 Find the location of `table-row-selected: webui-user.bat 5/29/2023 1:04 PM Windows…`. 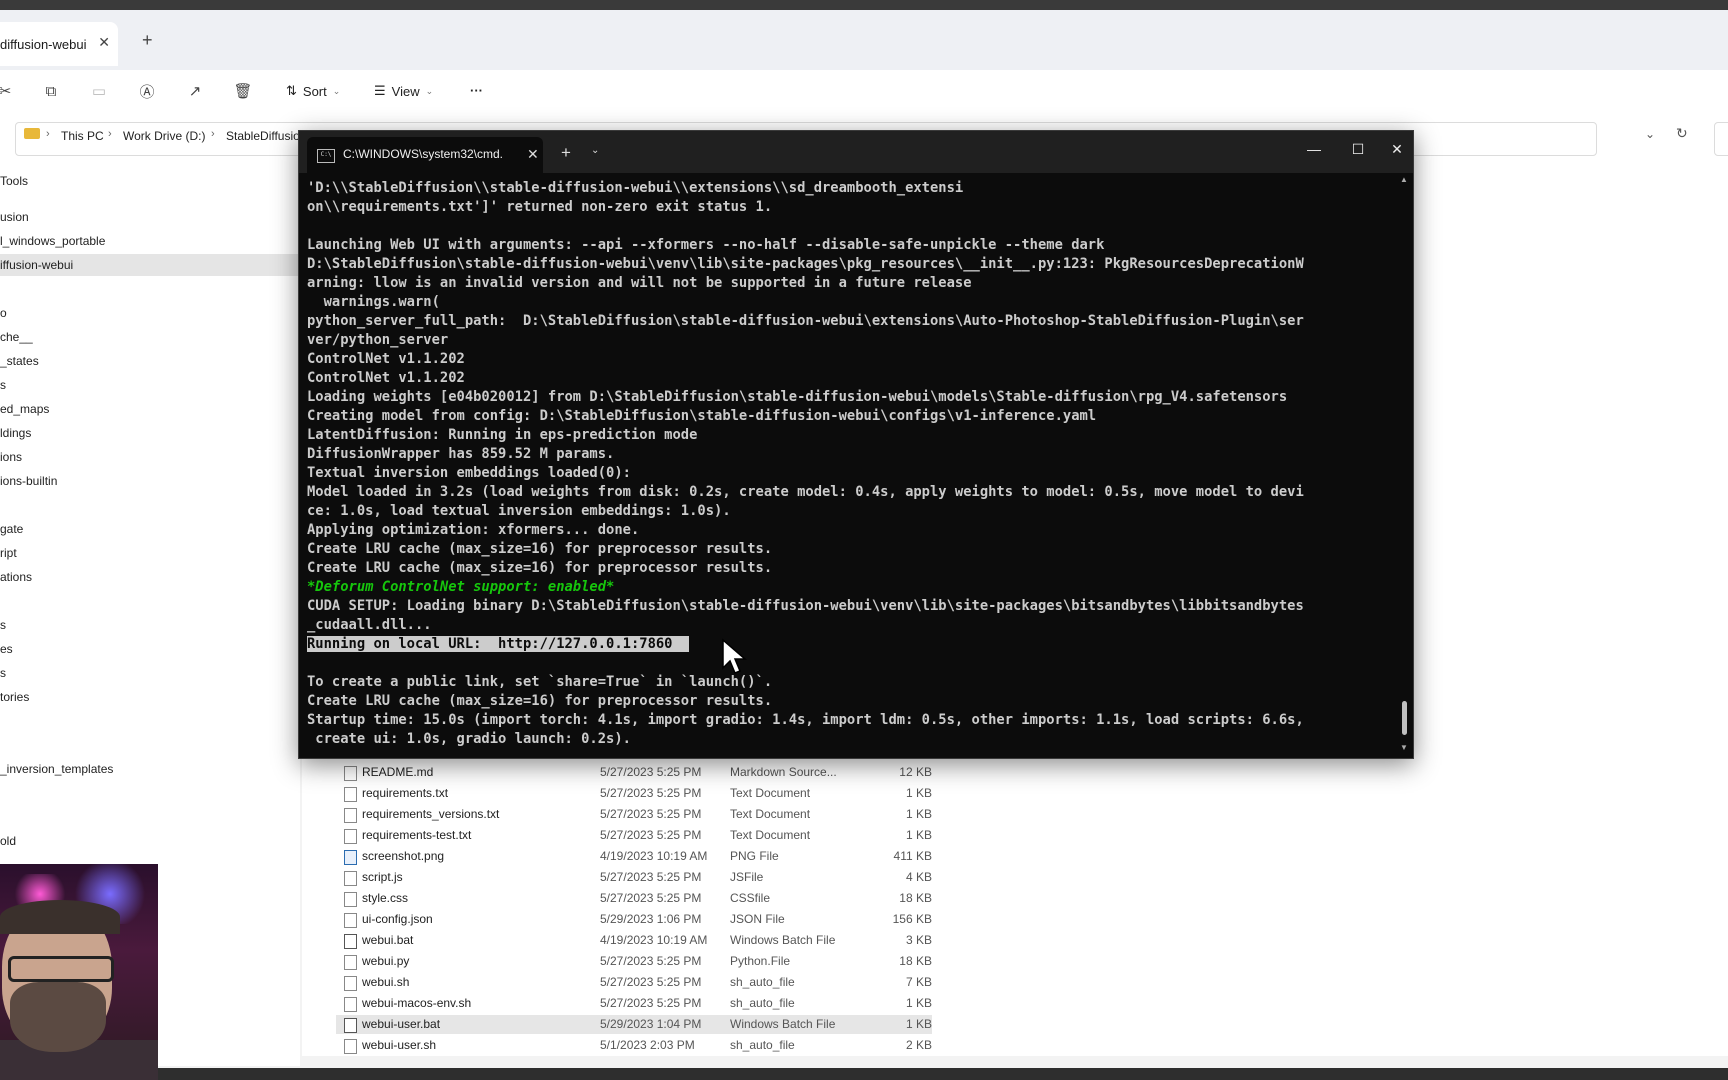

table-row-selected: webui-user.bat 5/29/2023 1:04 PM Windows… is located at coordinates (634, 1024).